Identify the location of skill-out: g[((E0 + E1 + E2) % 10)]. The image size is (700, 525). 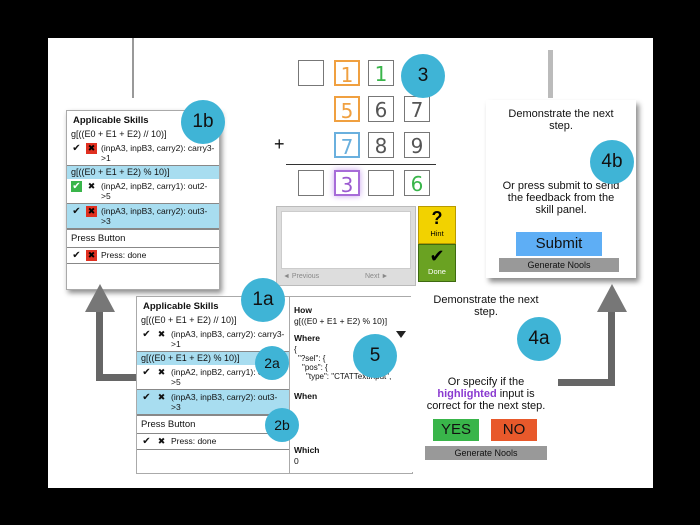
(143, 172).